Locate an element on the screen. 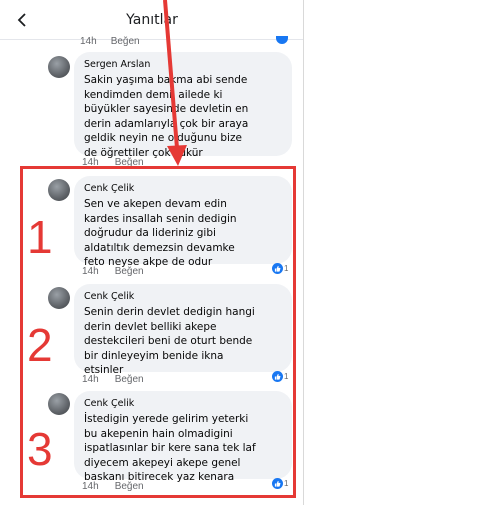  annotation-arrow is located at coordinates (175, 83).